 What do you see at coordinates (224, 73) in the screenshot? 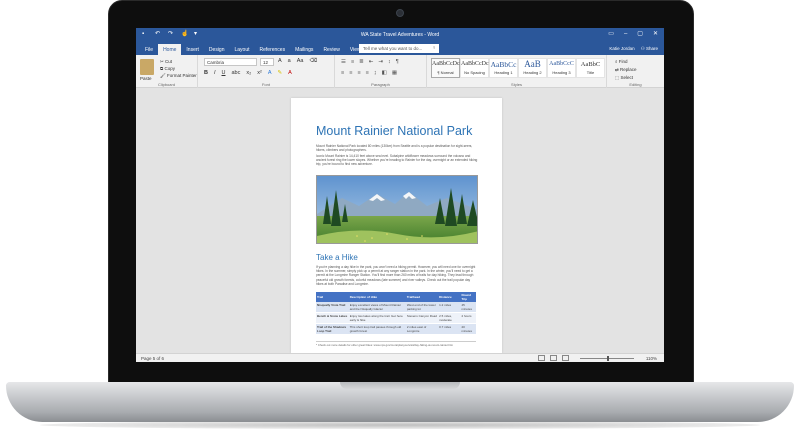
I see `underline-icon: U` at bounding box center [224, 73].